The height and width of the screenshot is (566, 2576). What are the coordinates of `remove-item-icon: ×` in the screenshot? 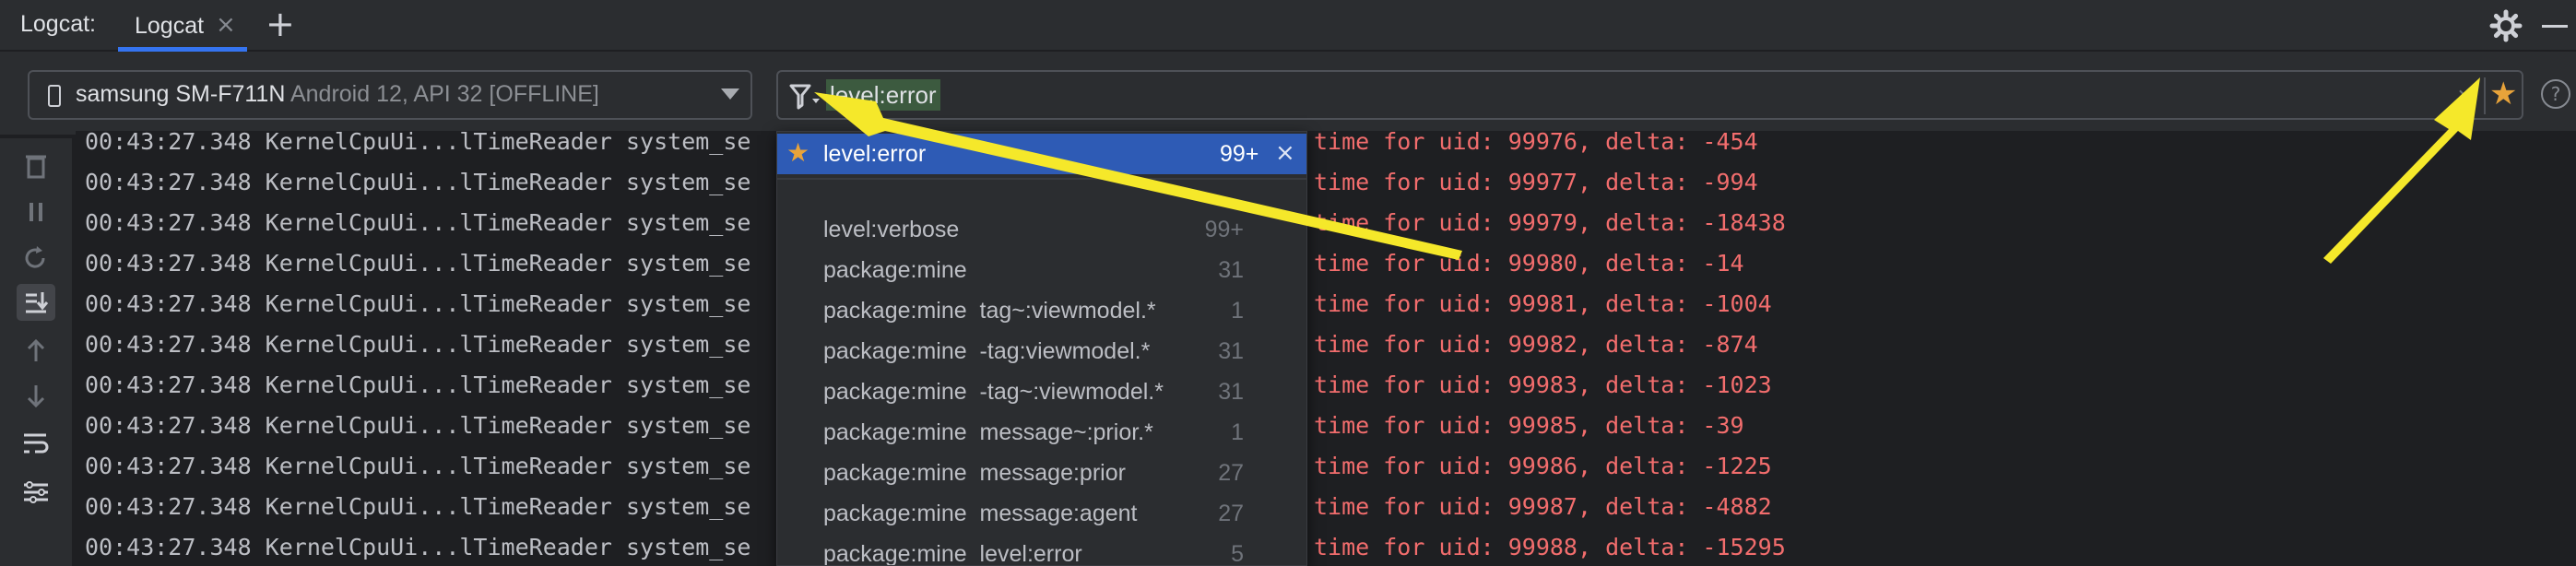 It's located at (1285, 153).